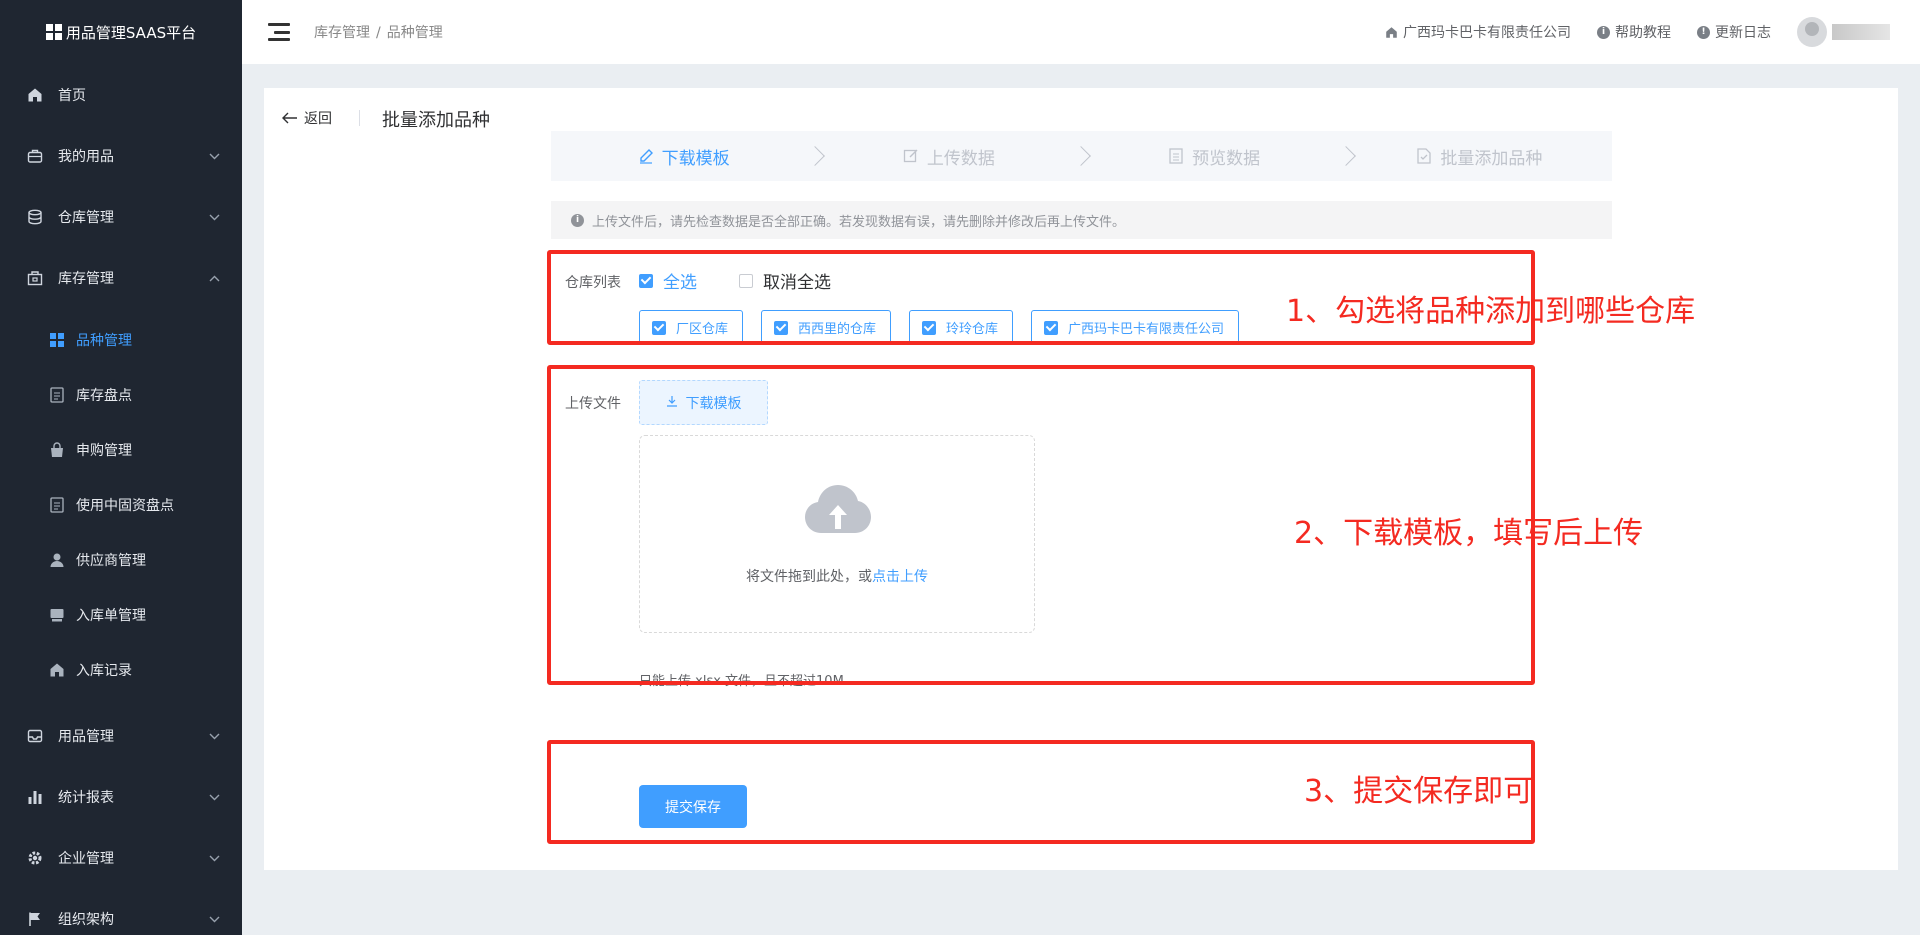  I want to click on menu-item-reports: 统计报表, so click(121, 796).